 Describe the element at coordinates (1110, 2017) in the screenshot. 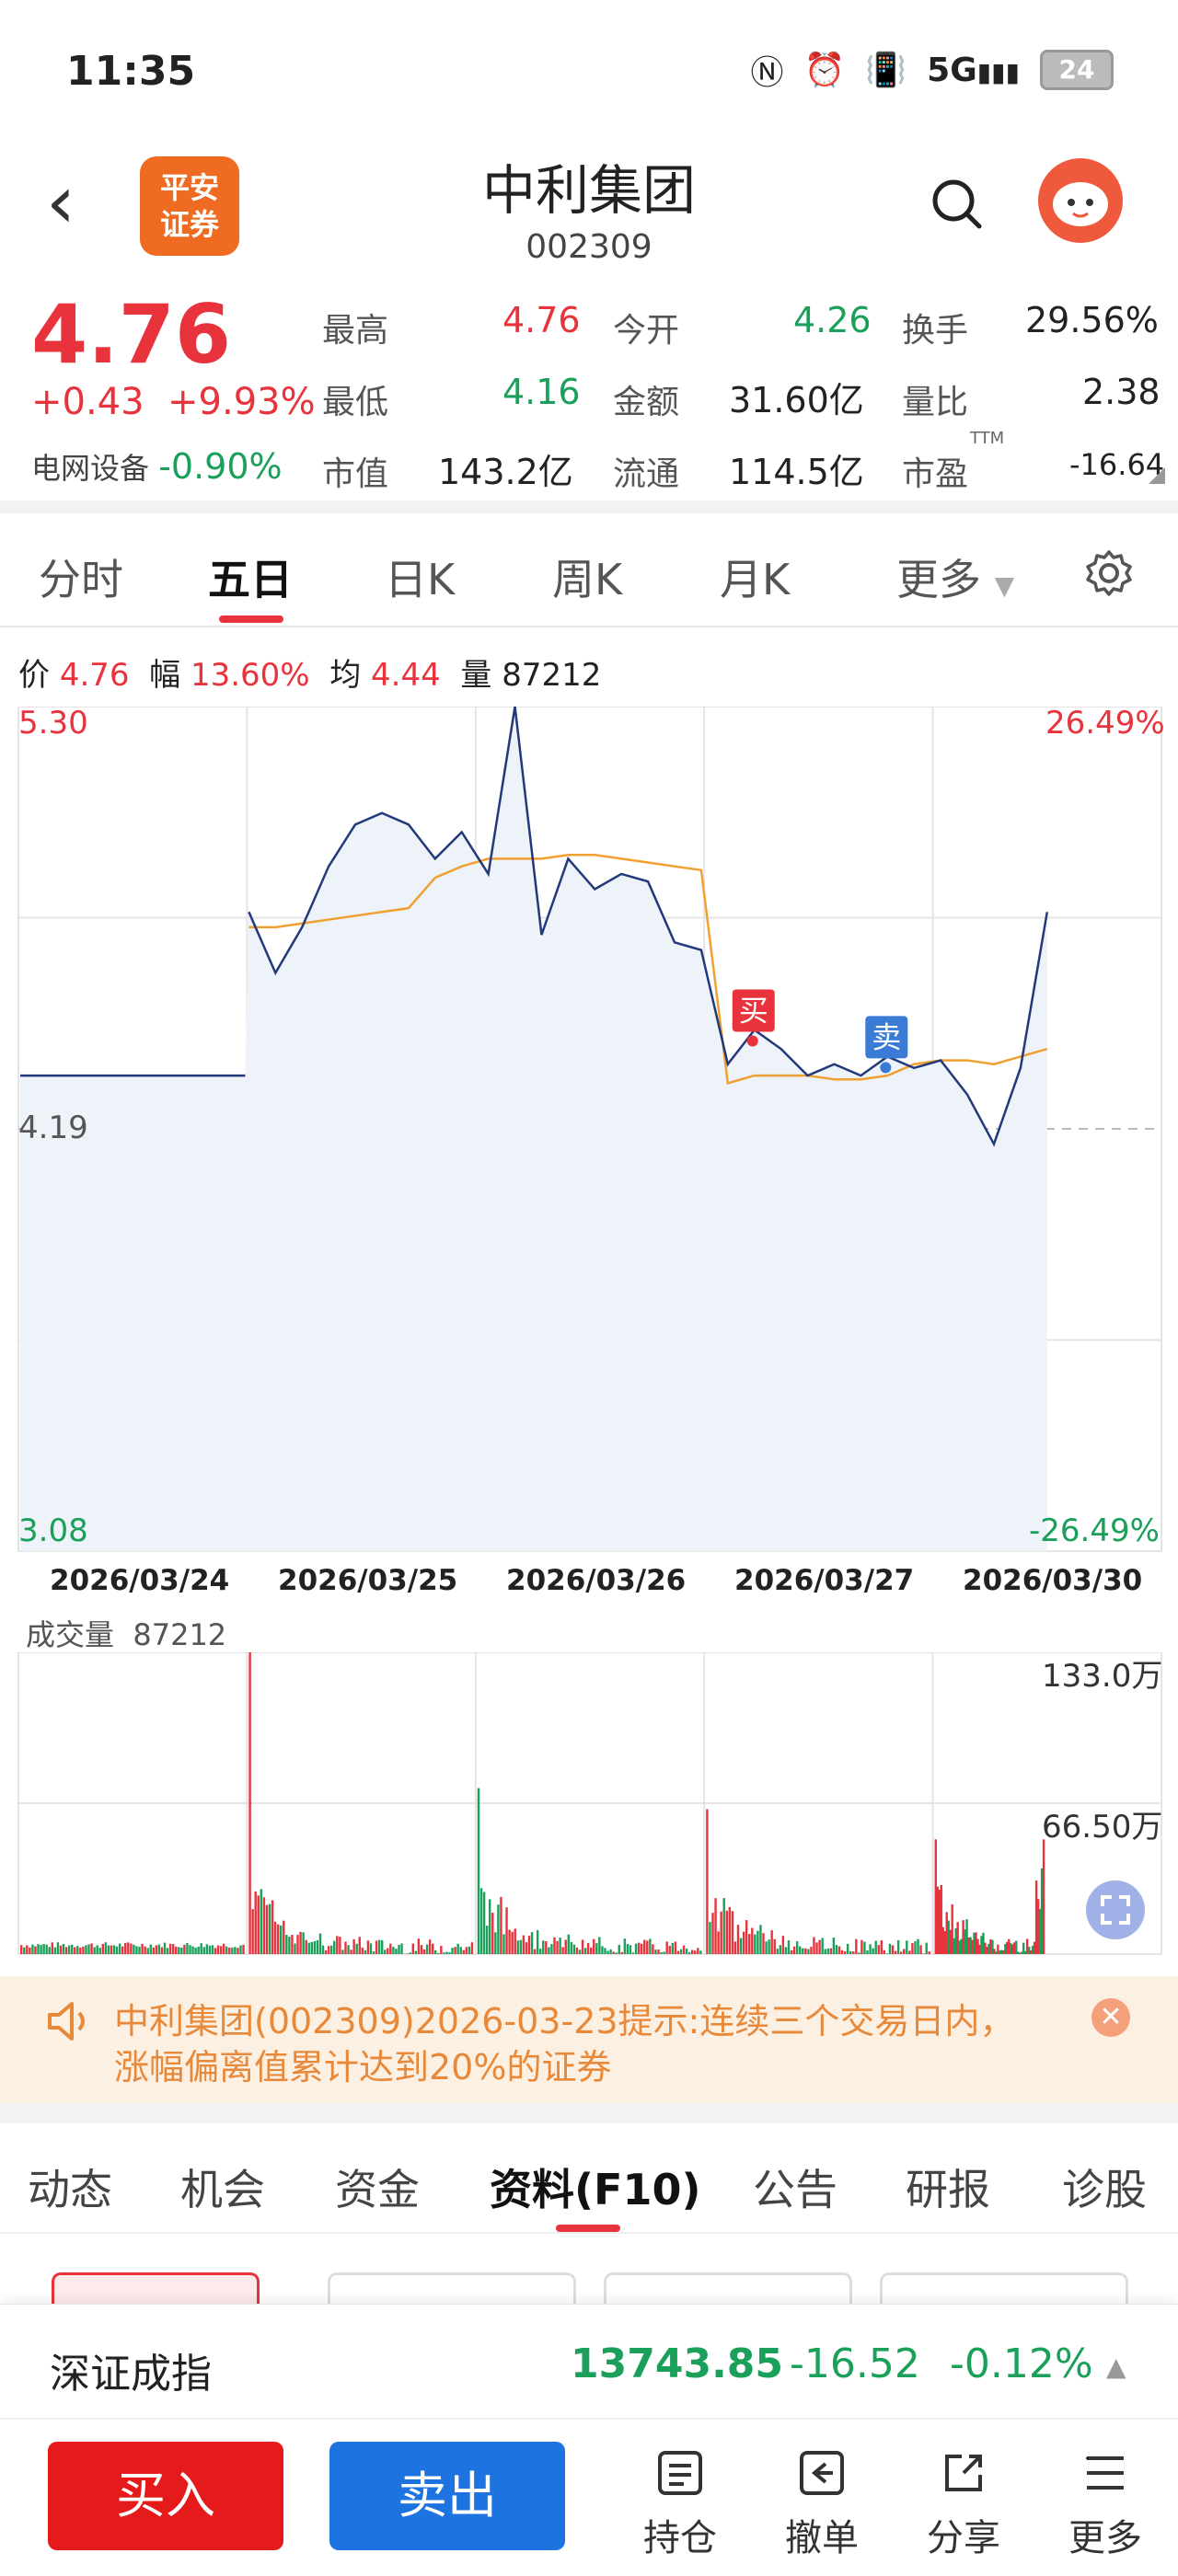

I see `close-icon: ✕` at that location.